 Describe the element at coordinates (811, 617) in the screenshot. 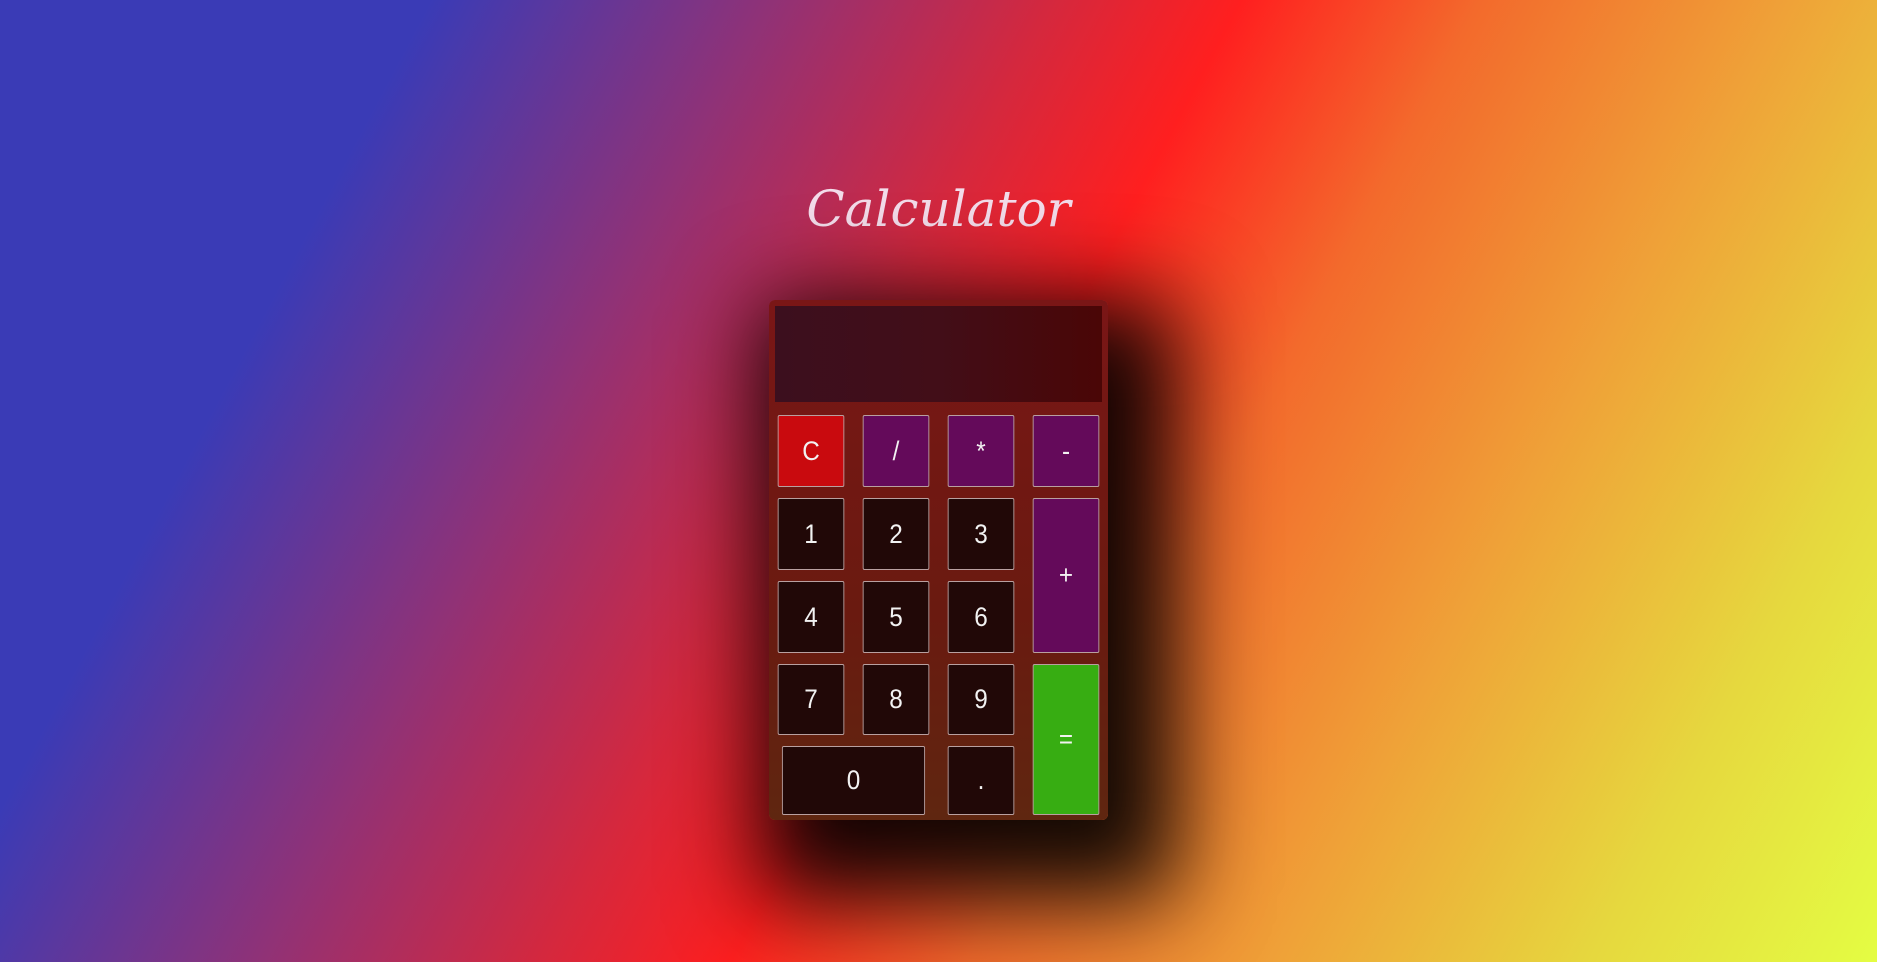

I see `digit-4-button: 4` at that location.